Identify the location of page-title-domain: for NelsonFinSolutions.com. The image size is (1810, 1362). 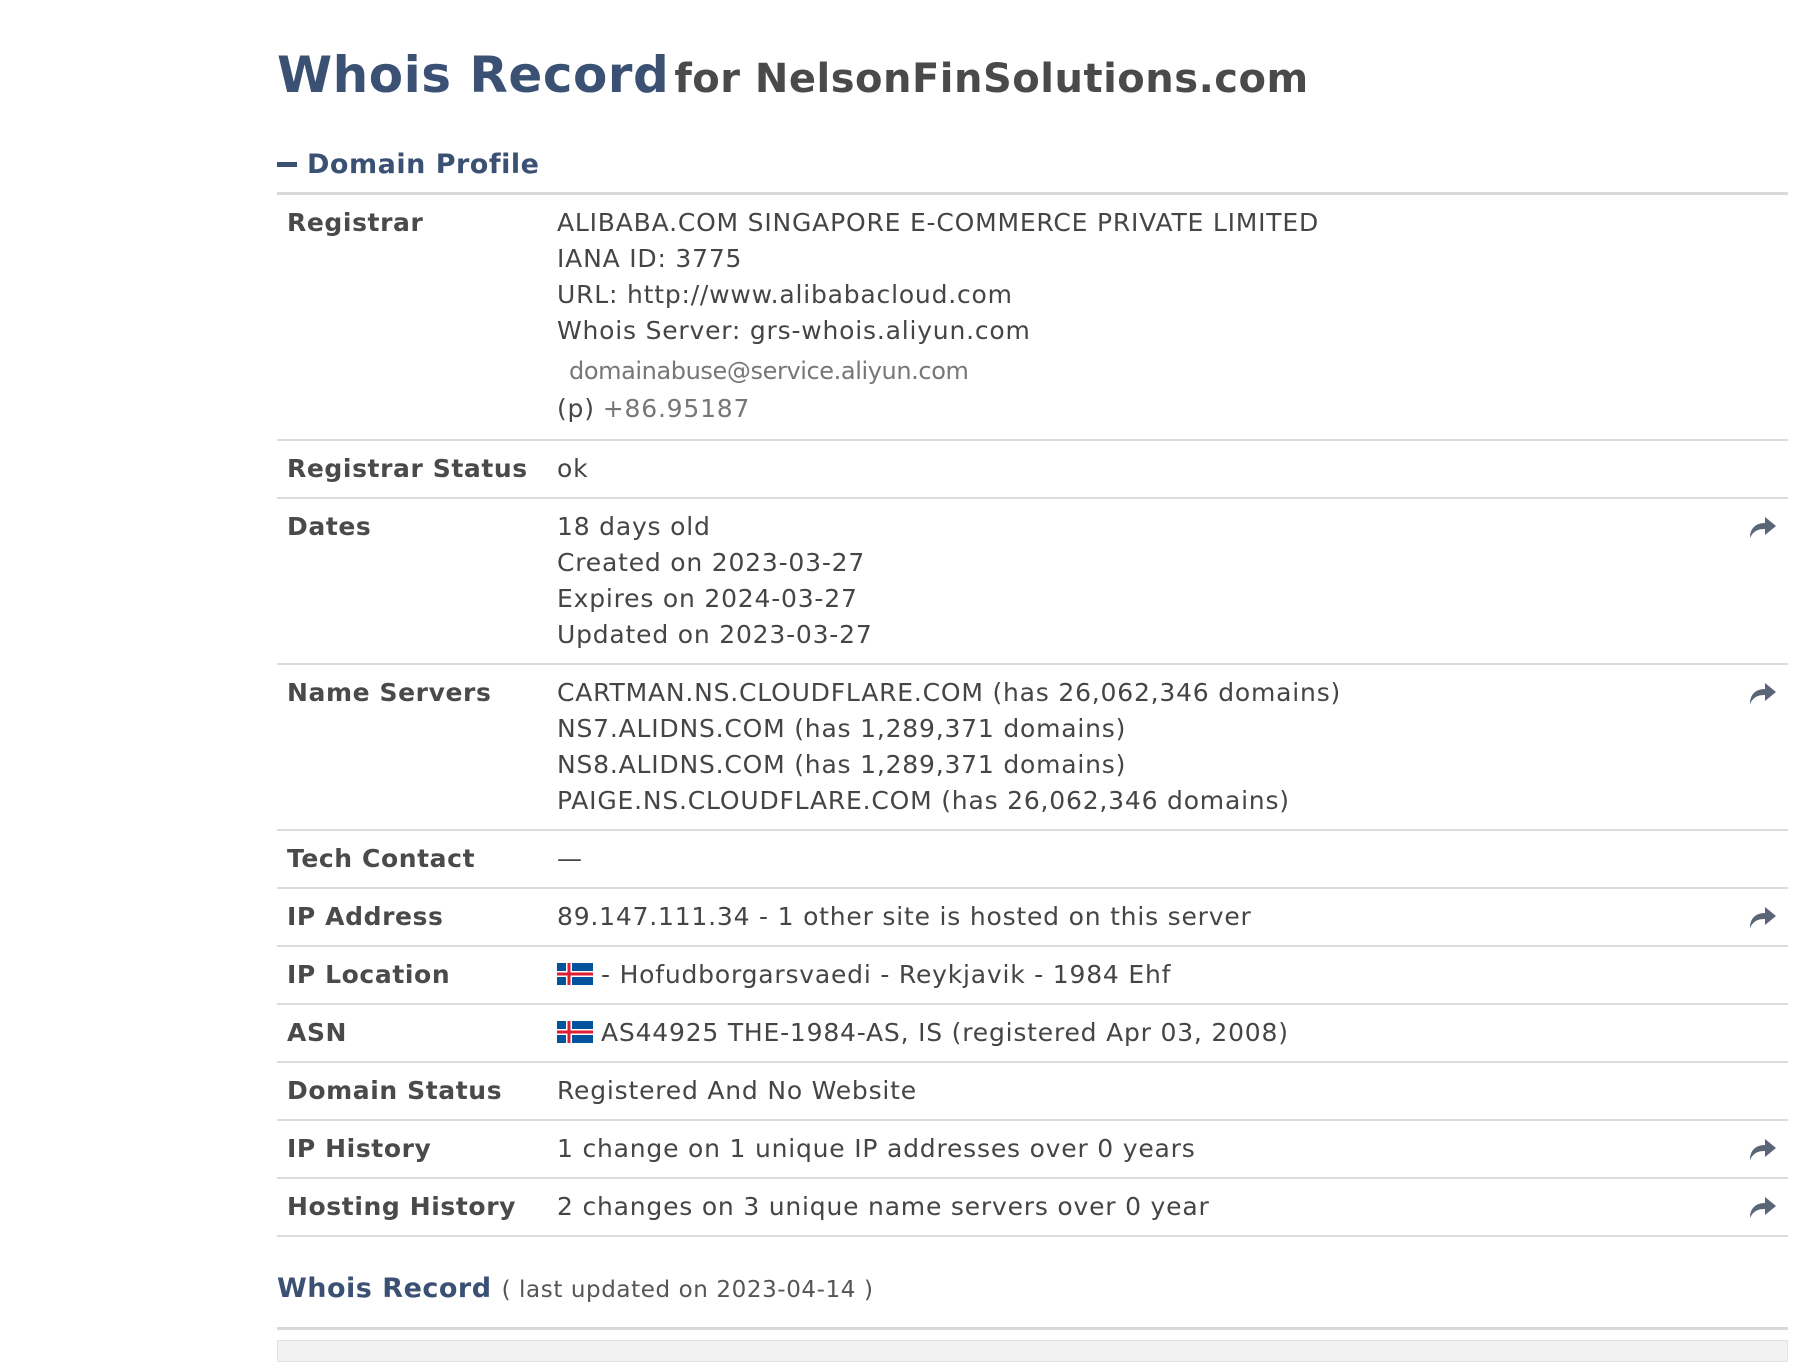
(991, 79).